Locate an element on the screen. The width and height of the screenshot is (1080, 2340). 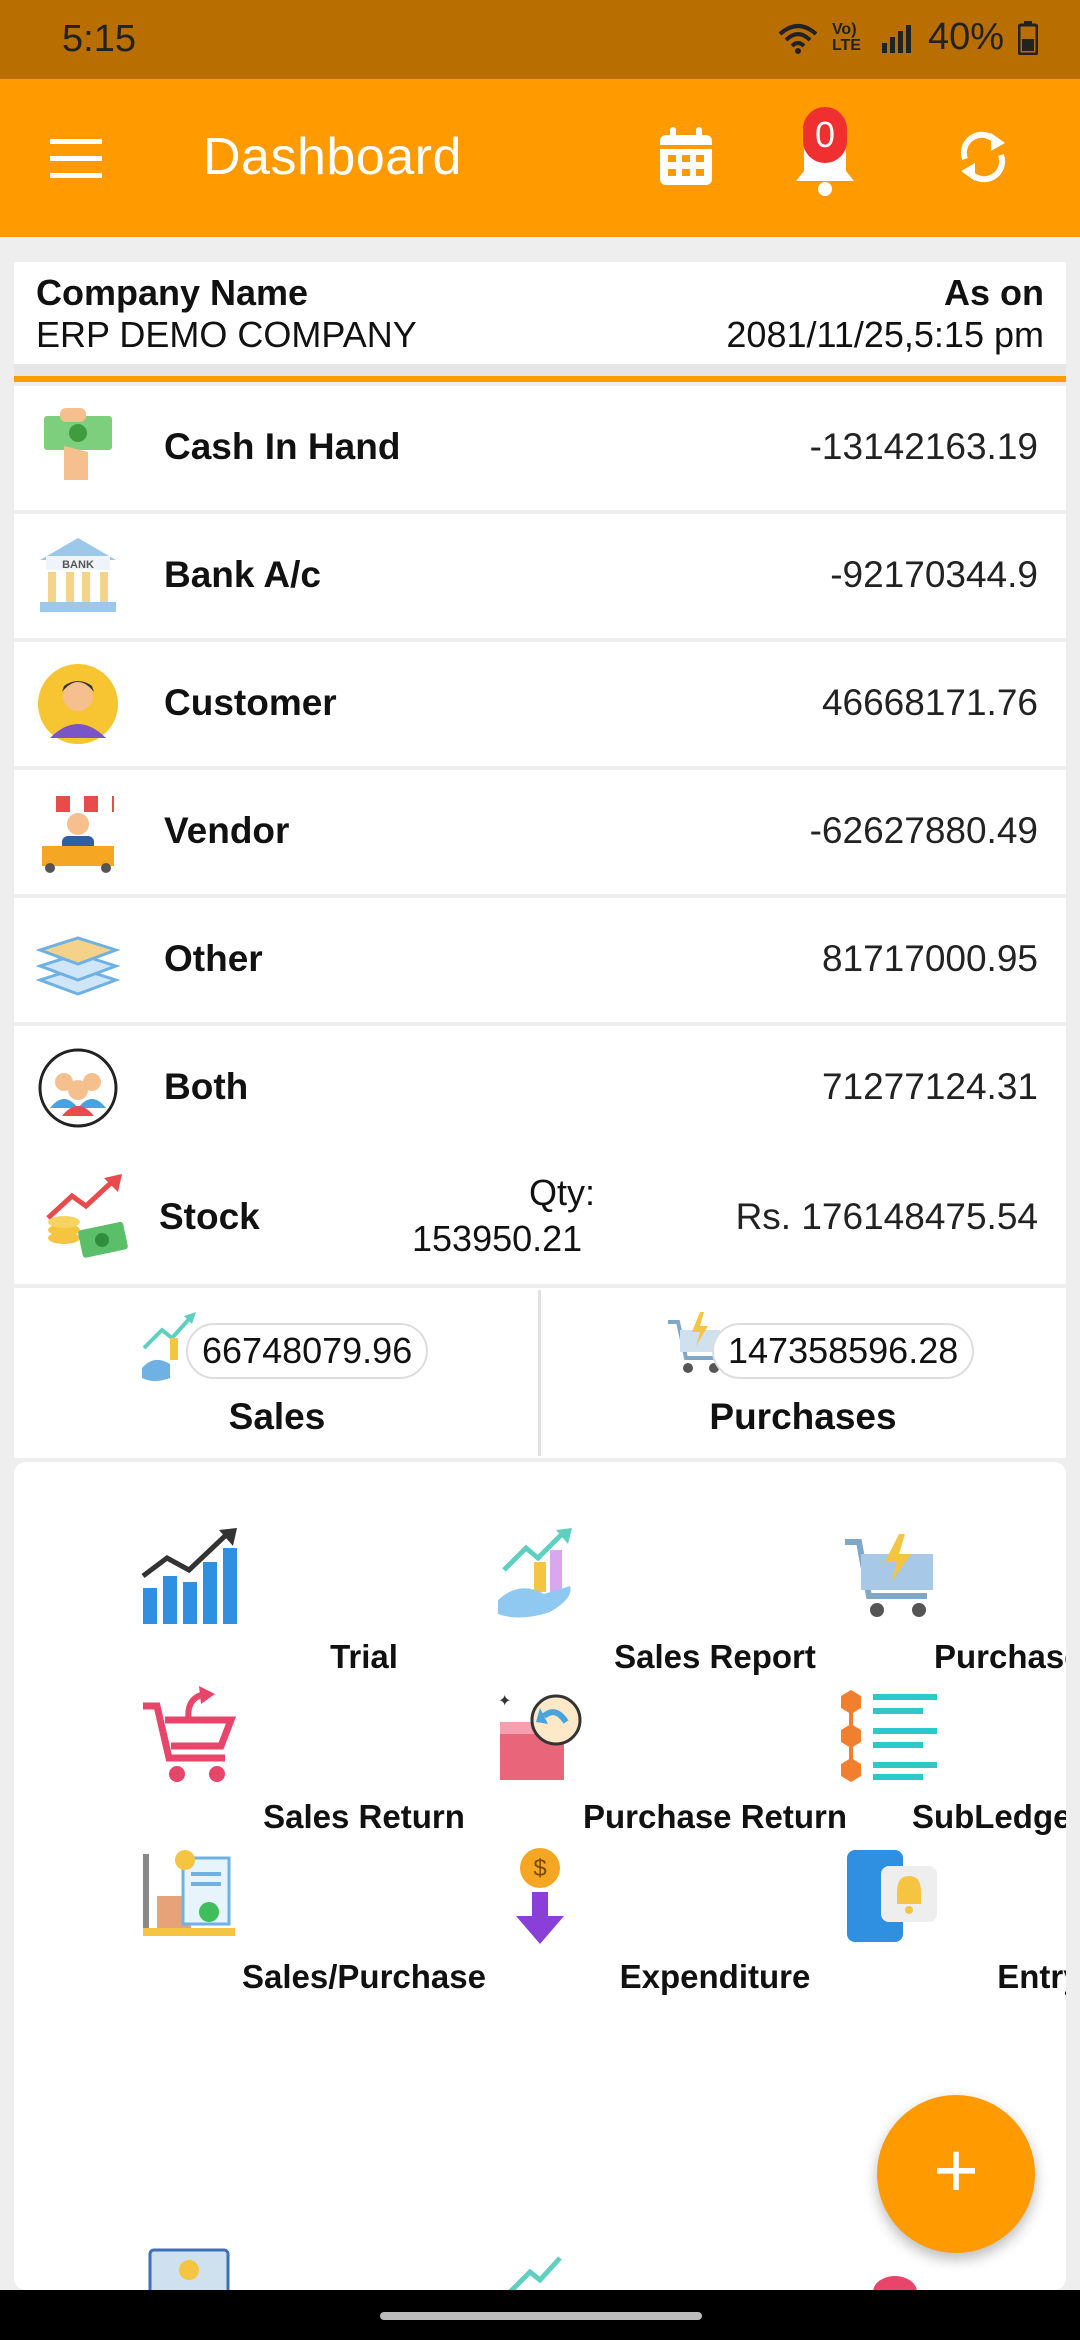
purchase-return-box-icon: ✦ is located at coordinates (540, 1736).